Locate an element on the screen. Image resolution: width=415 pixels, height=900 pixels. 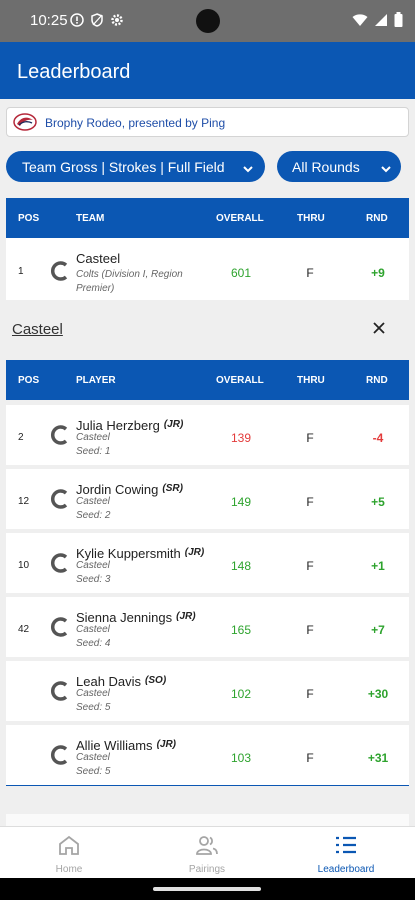
player-round: +30 is located at coordinates (378, 694).